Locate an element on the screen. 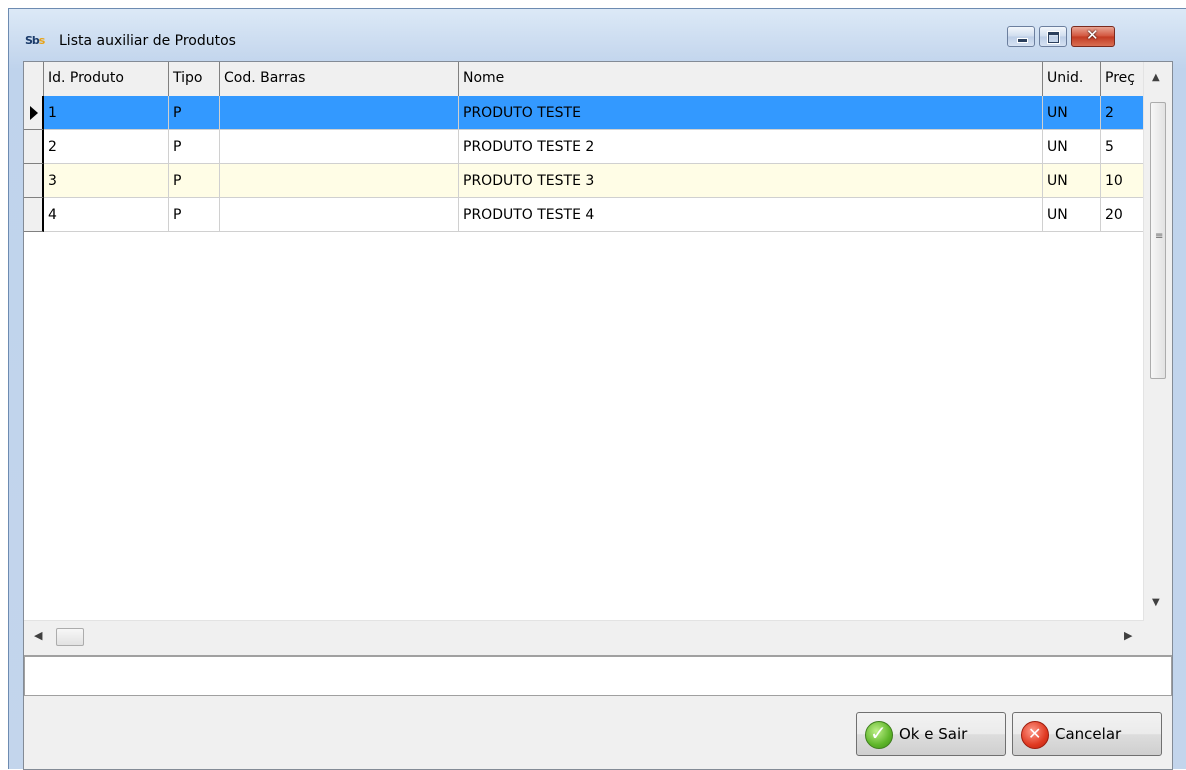 The width and height of the screenshot is (1186, 770). minimize-button is located at coordinates (1021, 36).